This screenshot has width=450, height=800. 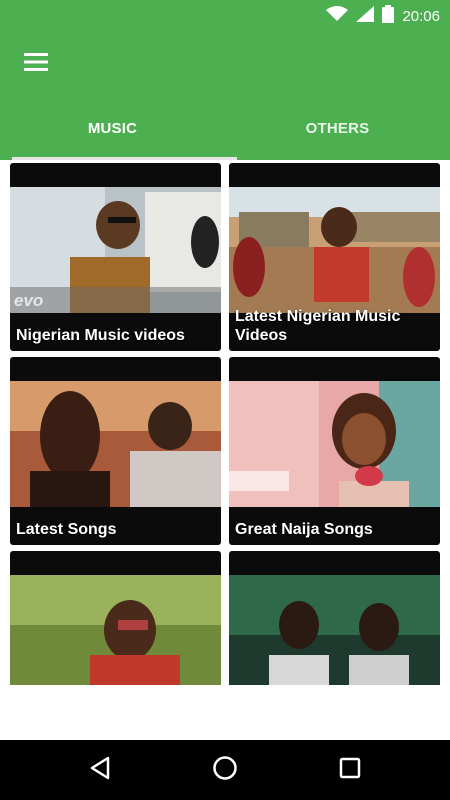 I want to click on tab-bar: MUSIC OTHERS, so click(x=225, y=128).